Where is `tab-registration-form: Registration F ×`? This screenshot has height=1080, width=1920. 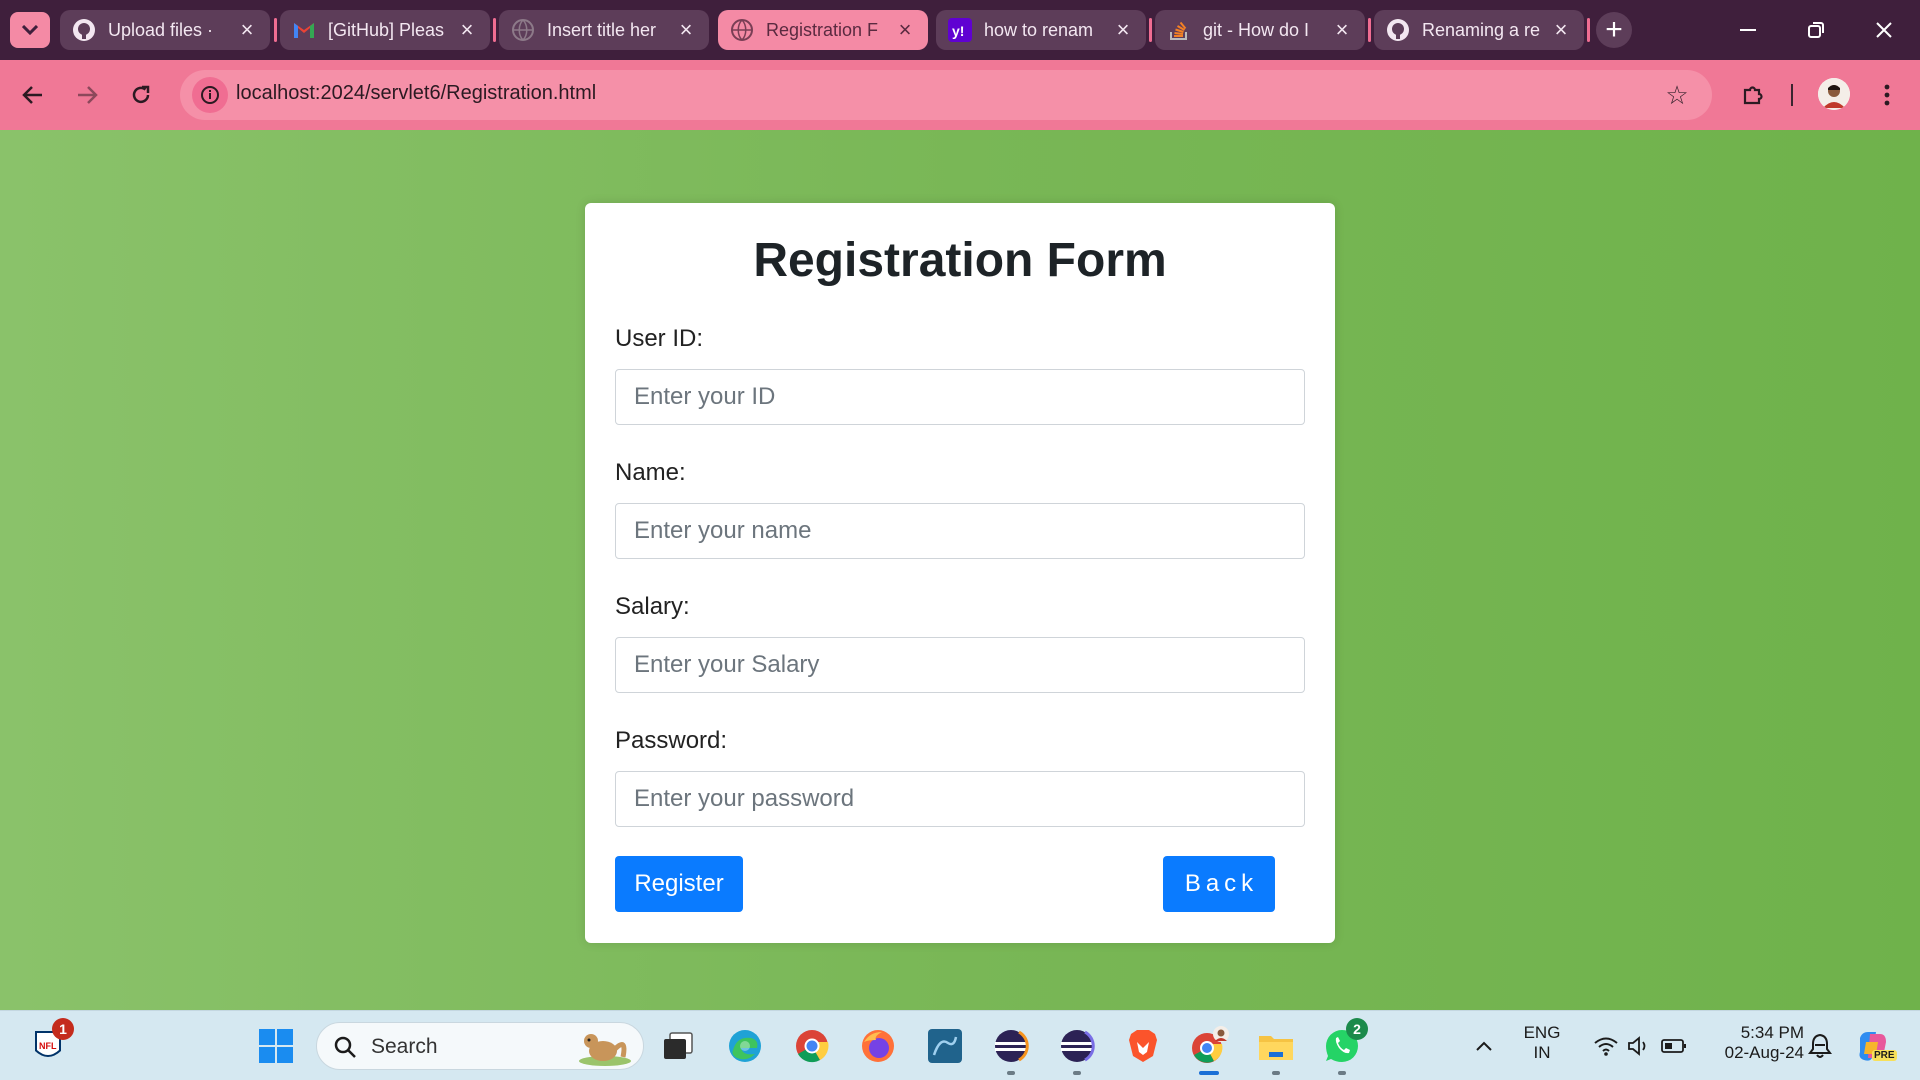
tab-registration-form: Registration F × is located at coordinates (823, 30).